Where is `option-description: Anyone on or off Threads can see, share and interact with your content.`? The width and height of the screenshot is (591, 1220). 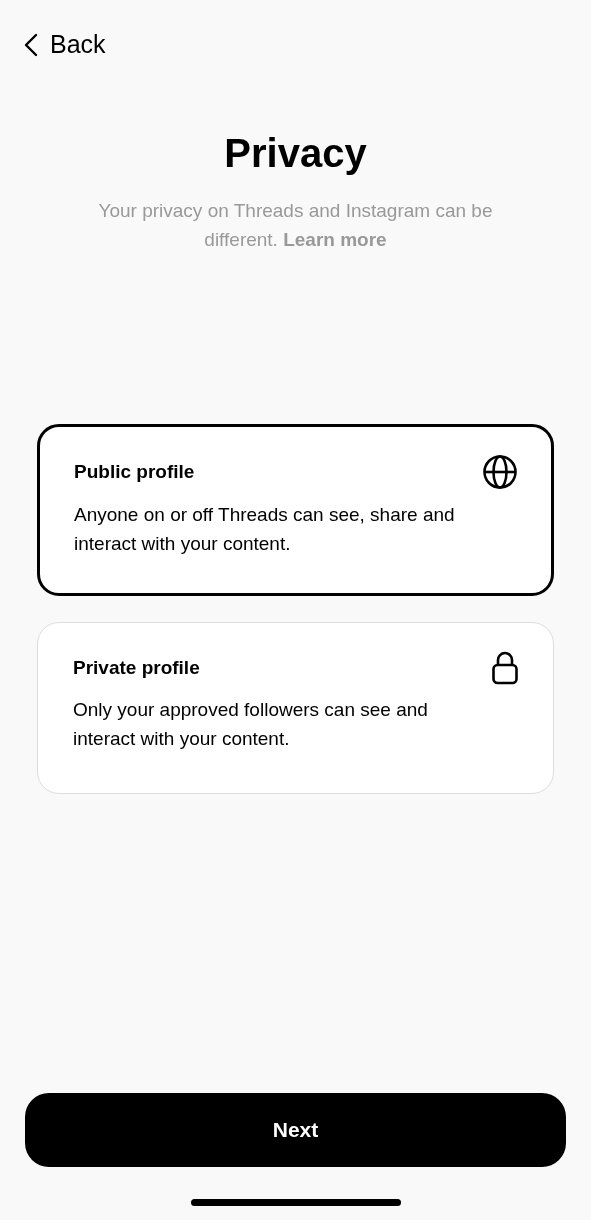 option-description: Anyone on or off Threads can see, share and interact with your content. is located at coordinates (265, 529).